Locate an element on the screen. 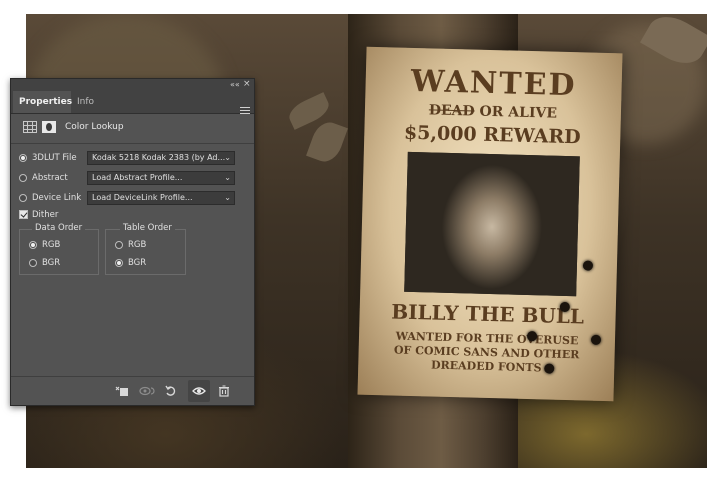 This screenshot has width=725, height=484. radio-data-order-rgb is located at coordinates (33, 245).